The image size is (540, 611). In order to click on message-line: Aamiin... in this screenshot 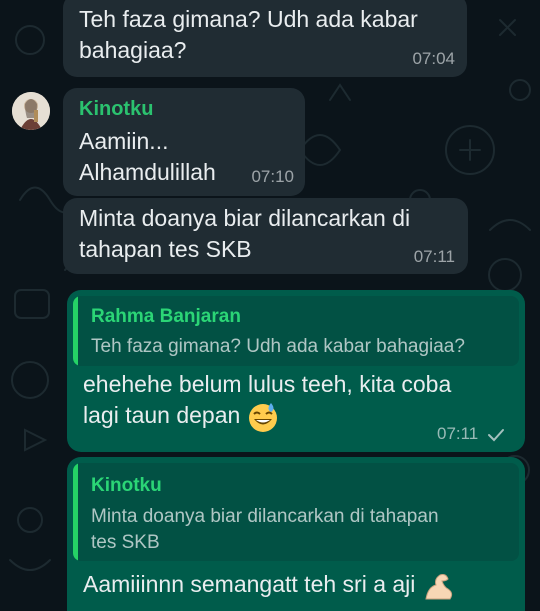, I will do `click(124, 141)`.